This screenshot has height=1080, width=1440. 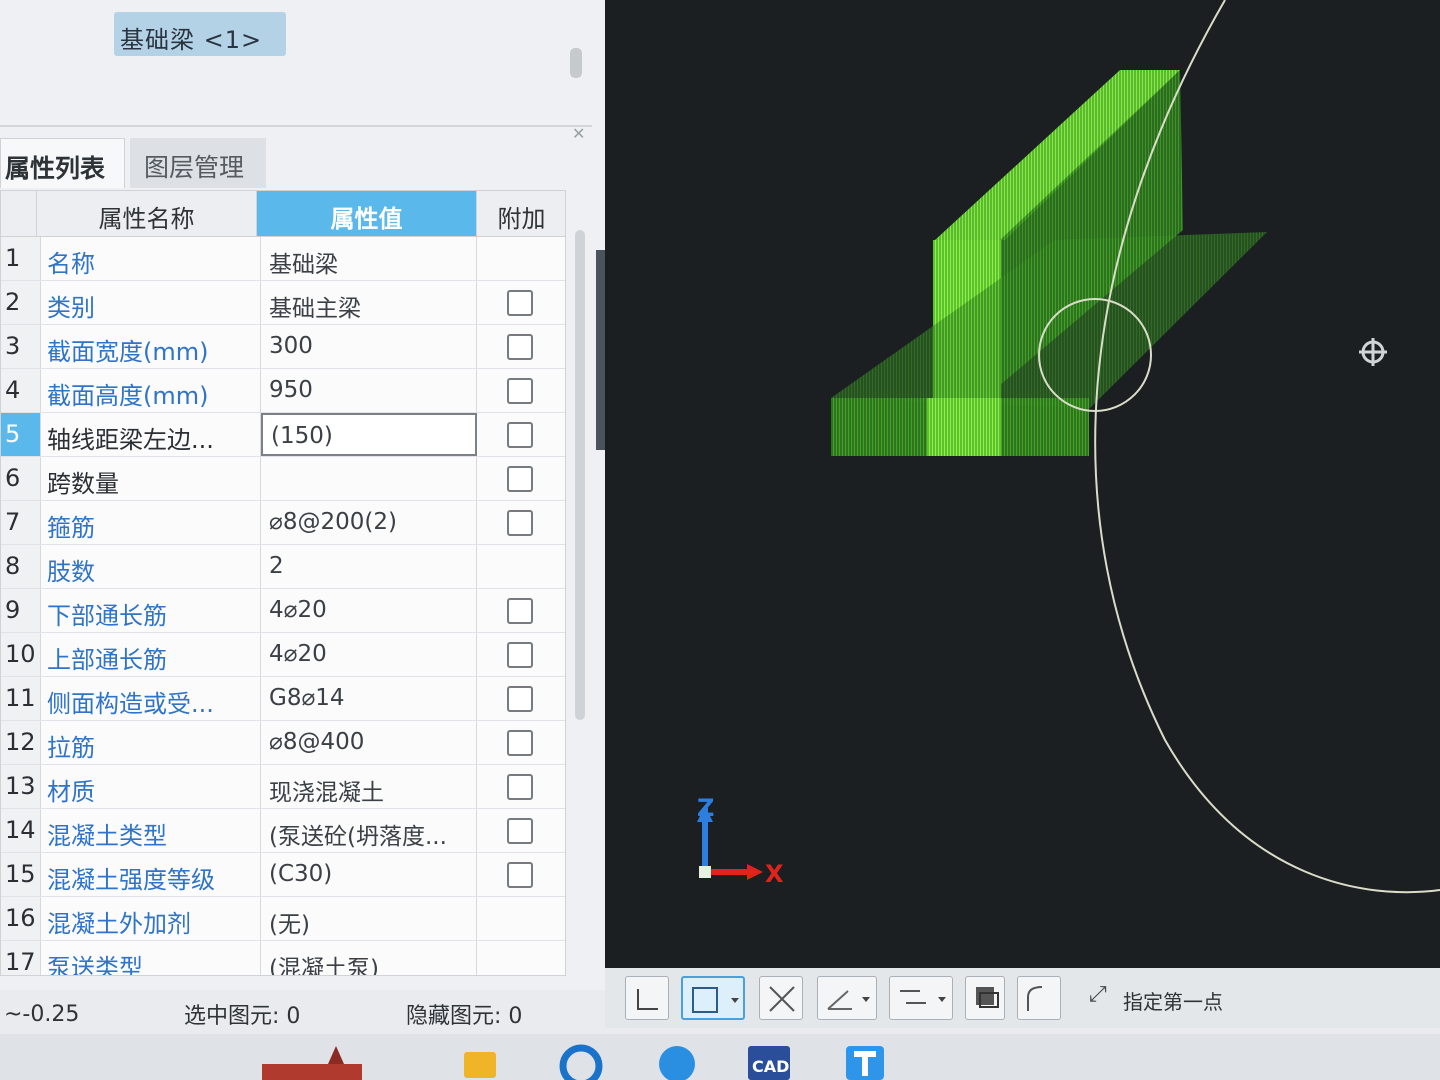 I want to click on property-value-editor: (150), so click(x=369, y=434).